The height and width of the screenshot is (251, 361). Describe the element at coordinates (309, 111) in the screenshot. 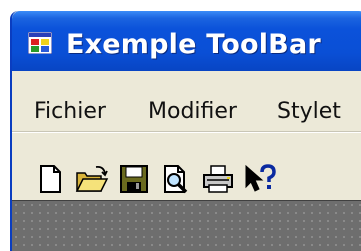

I see `menu-stylet: Stylet` at that location.